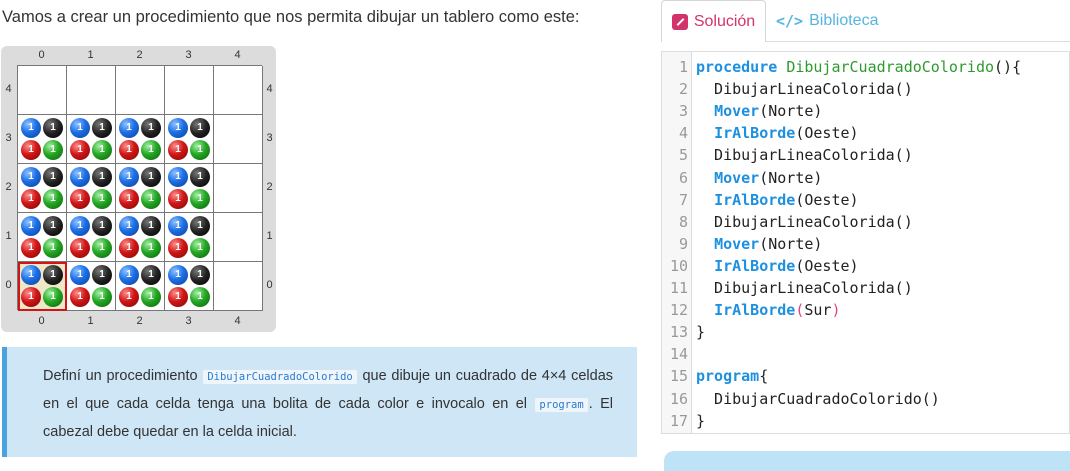  What do you see at coordinates (269, 138) in the screenshot?
I see `row-label: 3` at bounding box center [269, 138].